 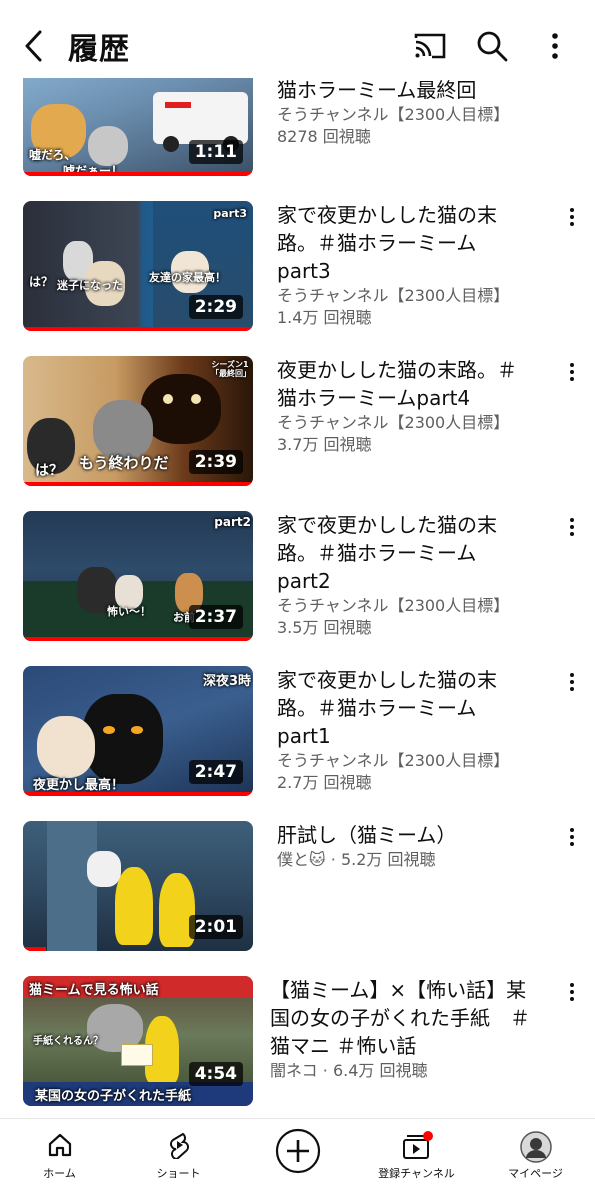 I want to click on video-thumbnail: 深夜3時 夜更かし最高！ 2:47, so click(x=138, y=731).